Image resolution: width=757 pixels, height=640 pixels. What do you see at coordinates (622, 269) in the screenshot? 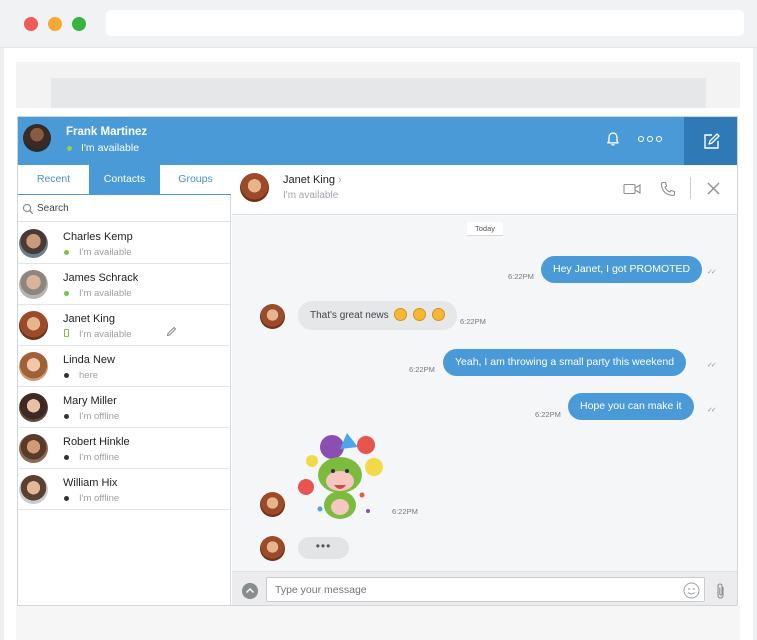
I see `outgoing-message: Hey Janet, I got PROMOTED` at bounding box center [622, 269].